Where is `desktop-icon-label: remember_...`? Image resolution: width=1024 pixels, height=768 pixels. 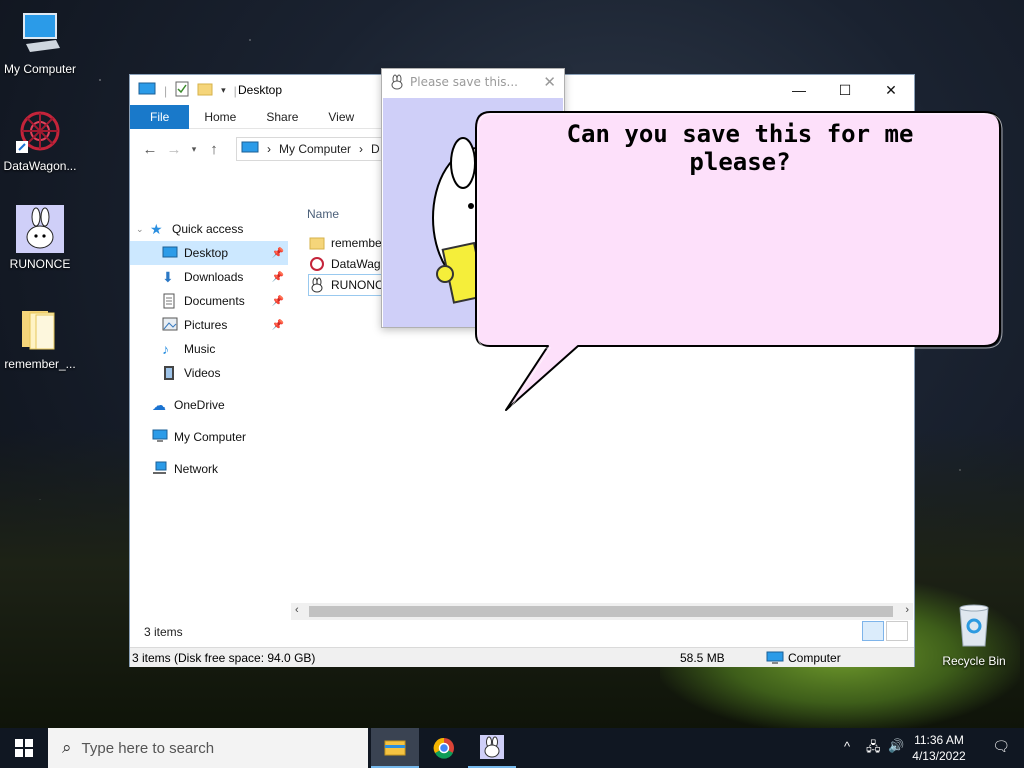
desktop-icon-label: remember_... is located at coordinates (40, 364).